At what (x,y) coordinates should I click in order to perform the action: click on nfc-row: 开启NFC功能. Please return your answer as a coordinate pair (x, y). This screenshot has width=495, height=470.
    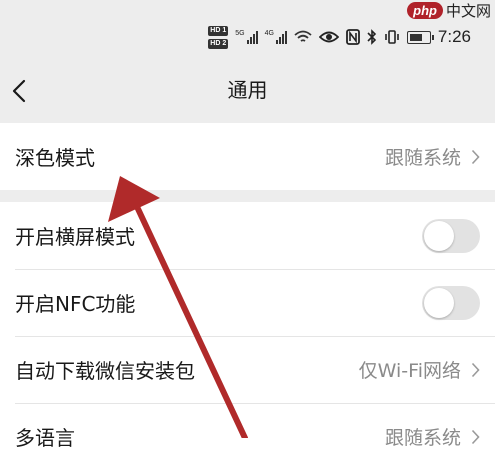
    Looking at the image, I should click on (247, 302).